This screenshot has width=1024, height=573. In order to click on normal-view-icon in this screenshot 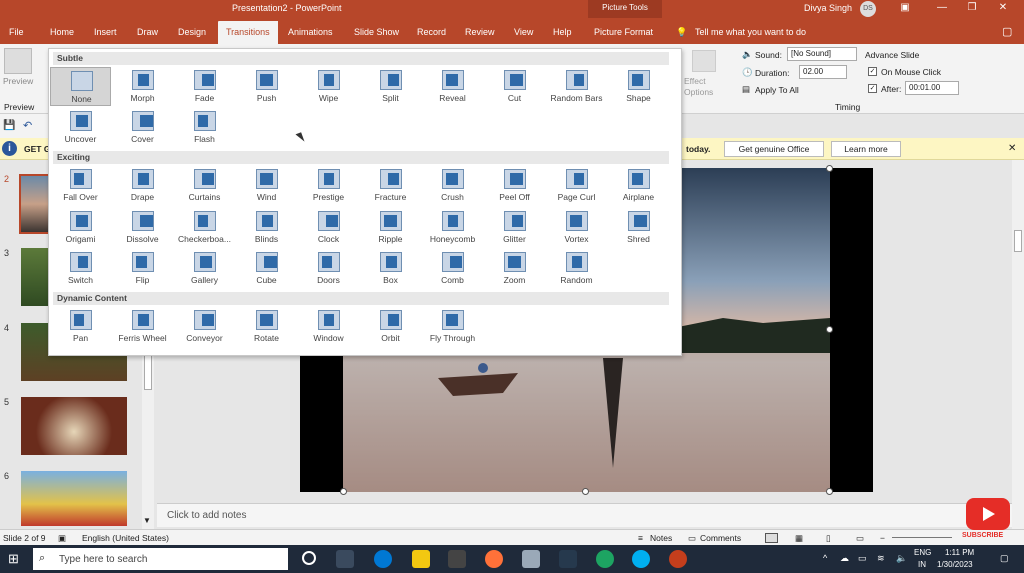, I will do `click(771, 538)`.